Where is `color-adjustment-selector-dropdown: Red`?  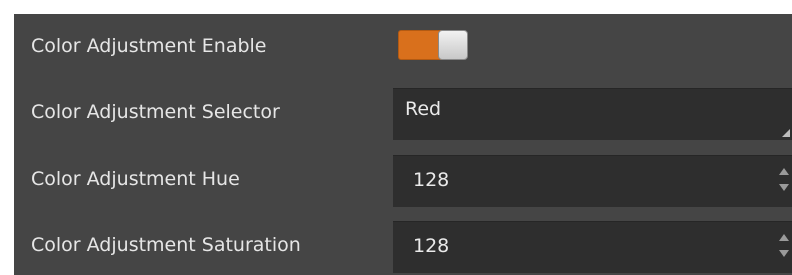 color-adjustment-selector-dropdown: Red is located at coordinates (592, 114).